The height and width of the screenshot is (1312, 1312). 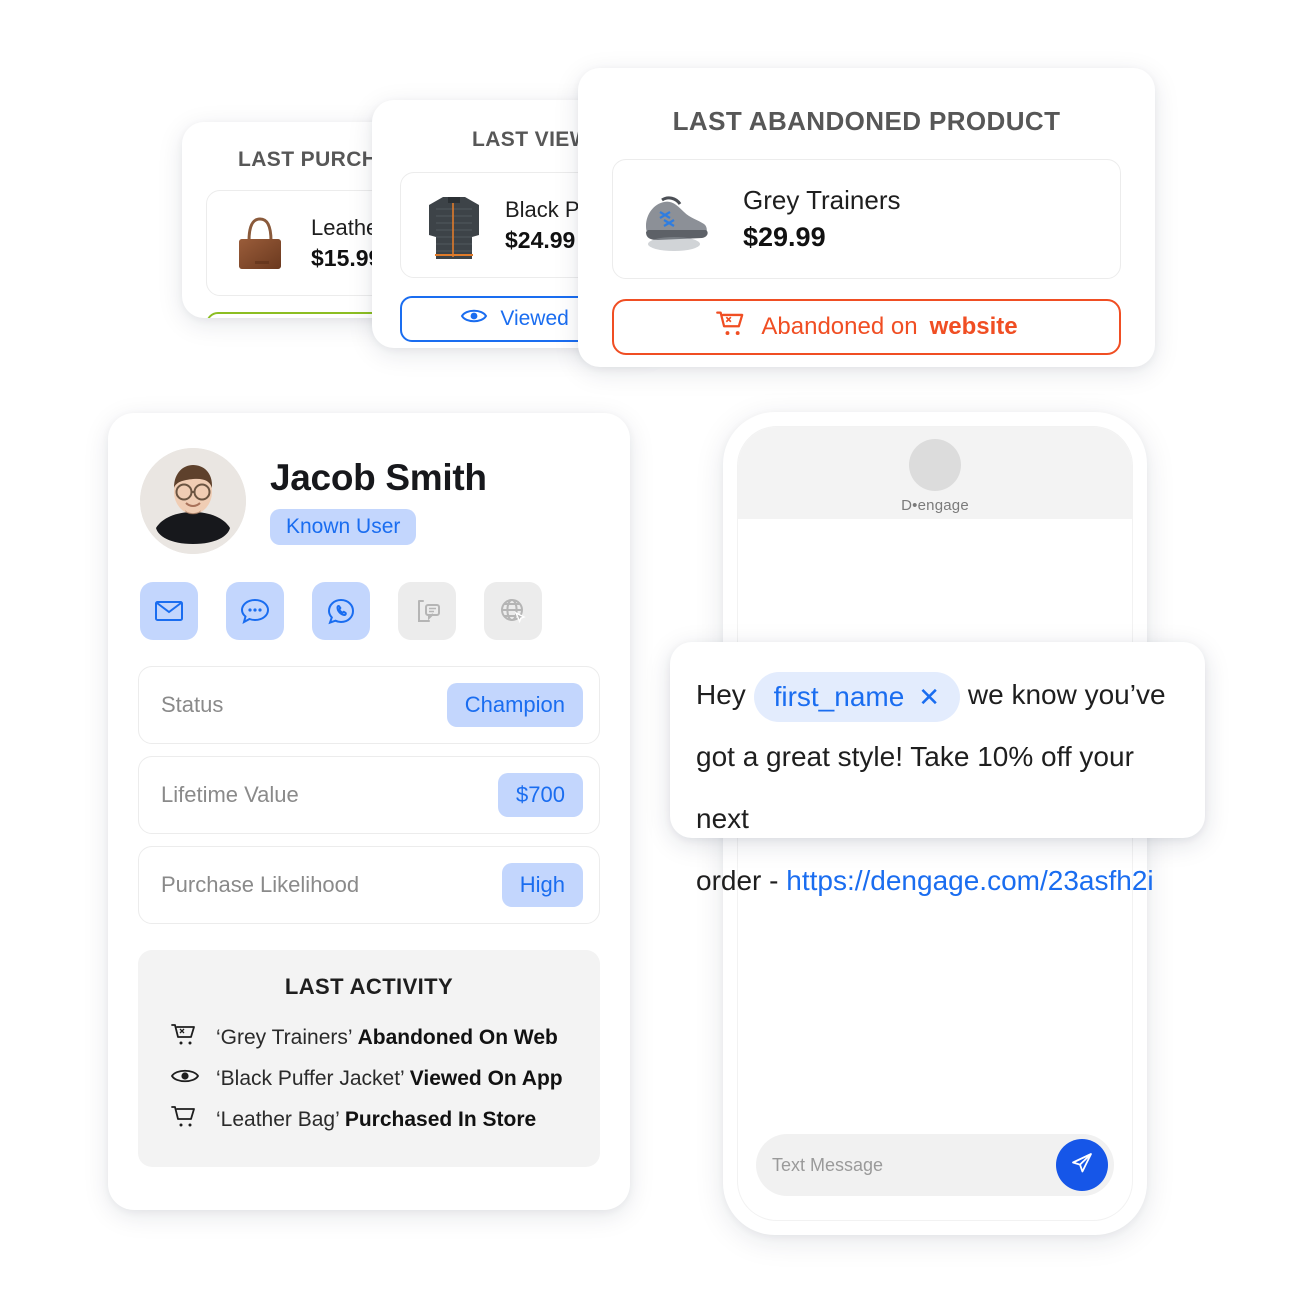 What do you see at coordinates (369, 795) in the screenshot?
I see `attribute-row-lifetime-value: Lifetime Value $700` at bounding box center [369, 795].